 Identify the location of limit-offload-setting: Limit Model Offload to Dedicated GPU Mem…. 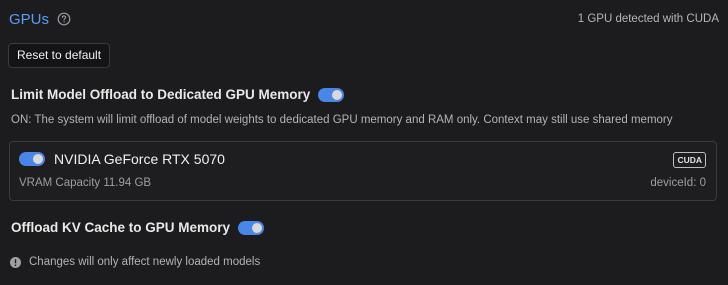
(178, 94).